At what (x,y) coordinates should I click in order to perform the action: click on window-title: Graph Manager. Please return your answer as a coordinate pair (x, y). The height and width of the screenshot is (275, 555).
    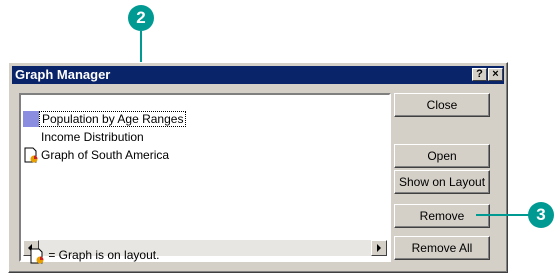
    Looking at the image, I should click on (63, 74).